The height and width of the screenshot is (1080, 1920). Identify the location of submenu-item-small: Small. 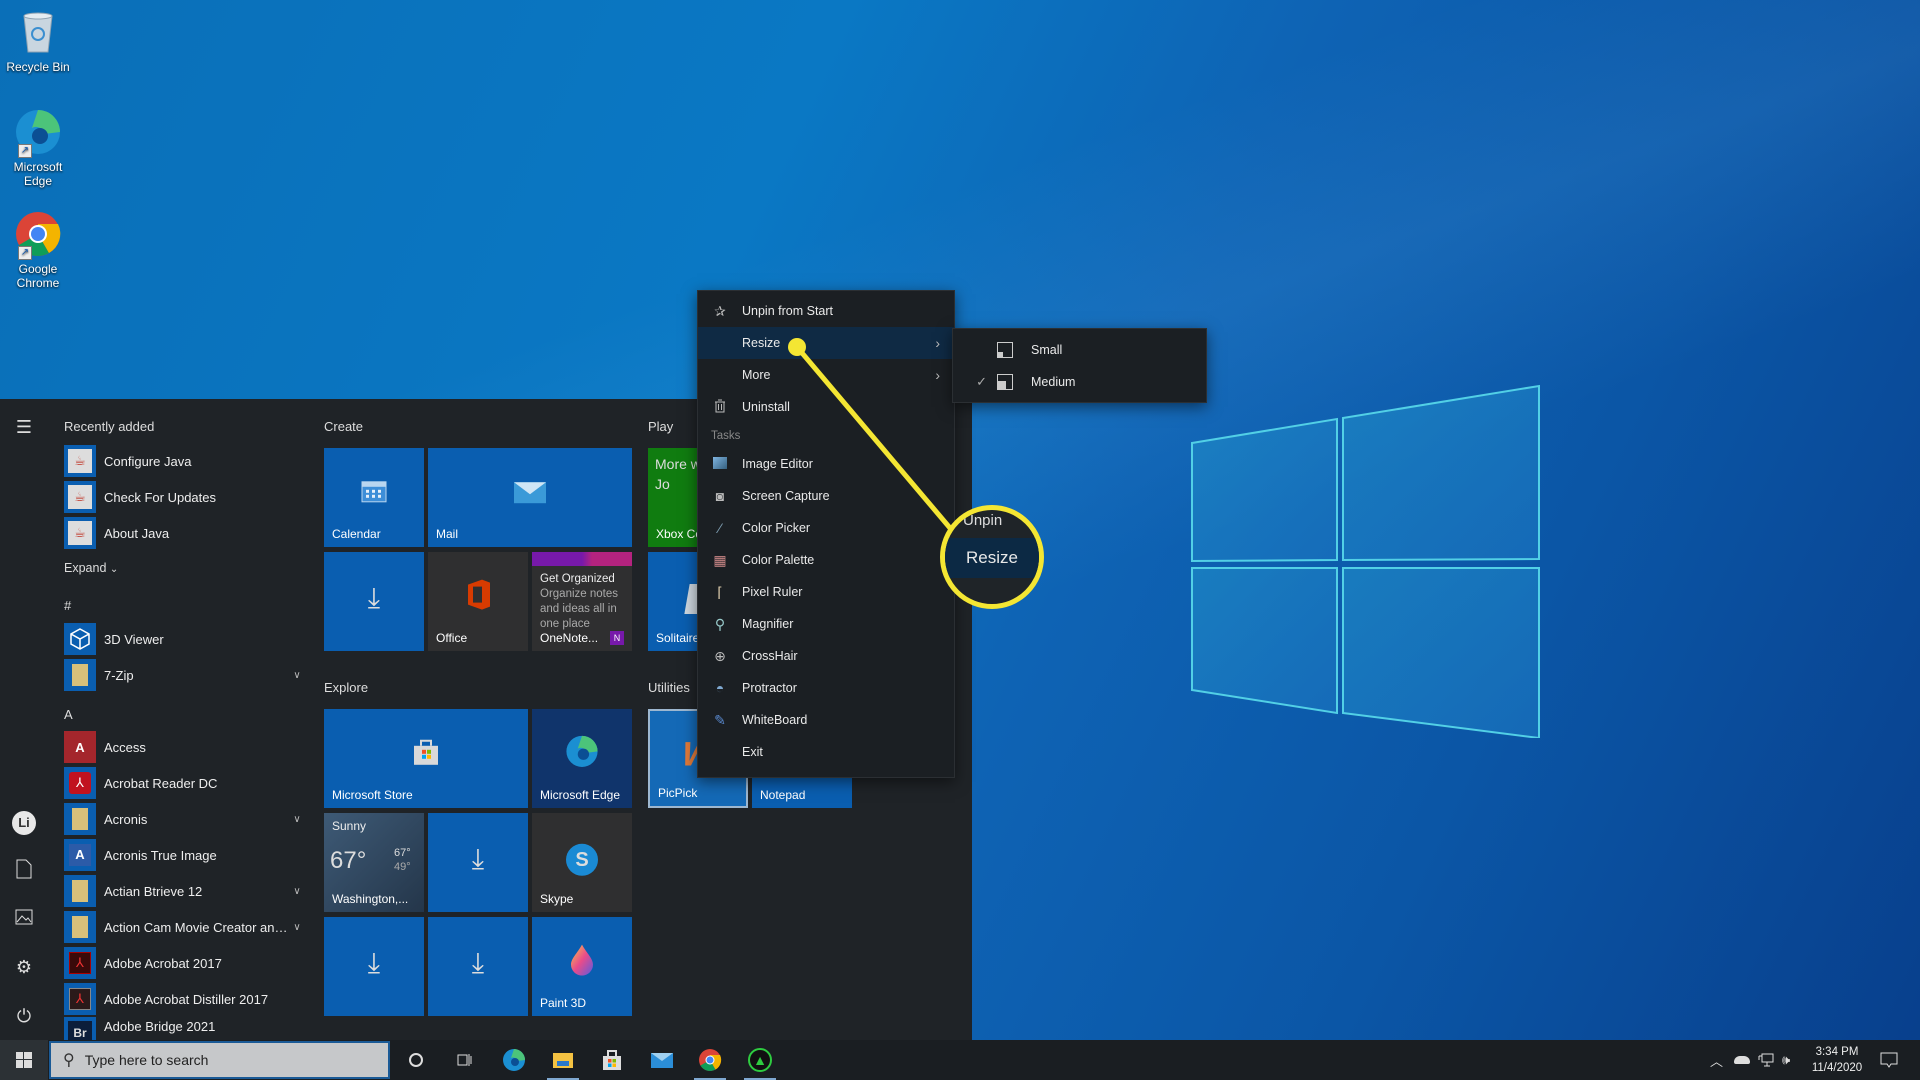
(1079, 350).